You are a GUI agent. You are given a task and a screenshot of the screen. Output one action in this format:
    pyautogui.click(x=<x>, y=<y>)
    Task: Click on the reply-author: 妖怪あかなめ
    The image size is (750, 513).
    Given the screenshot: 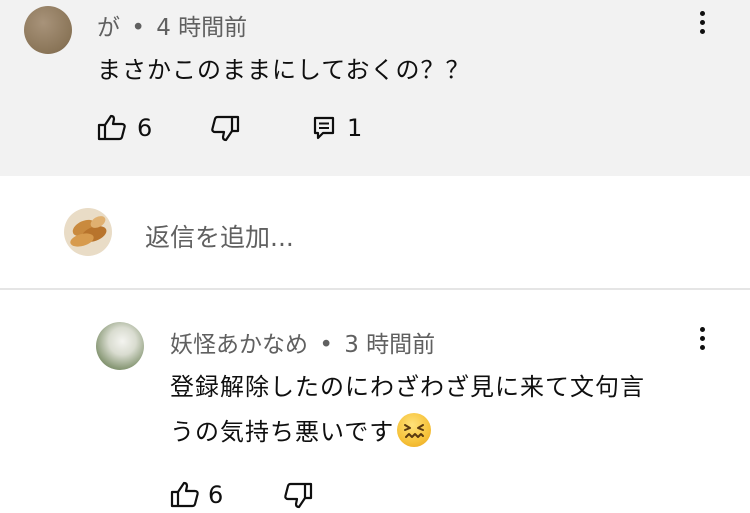 What is the action you would take?
    pyautogui.click(x=239, y=345)
    